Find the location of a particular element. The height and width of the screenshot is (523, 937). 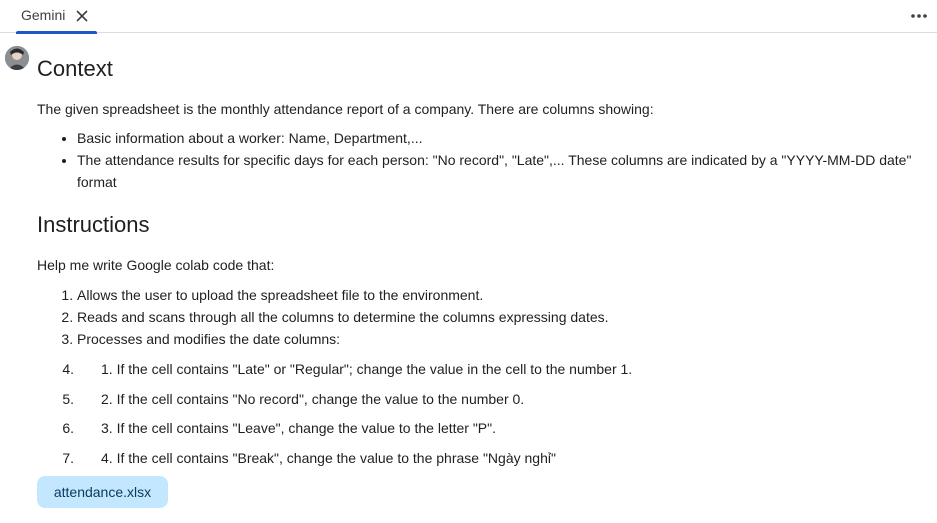

tab-gemini: Gemini is located at coordinates (56, 17).